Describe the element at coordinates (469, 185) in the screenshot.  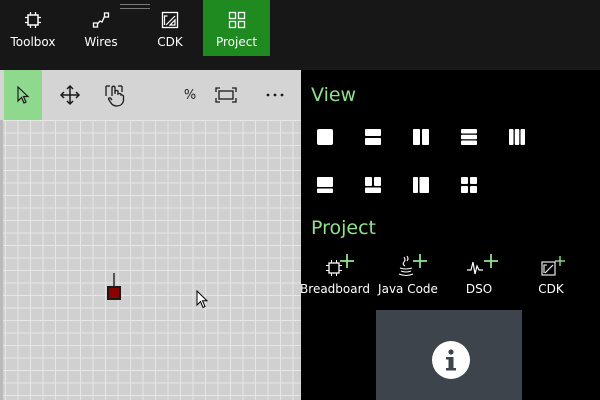
I see `layout-quad-icon` at that location.